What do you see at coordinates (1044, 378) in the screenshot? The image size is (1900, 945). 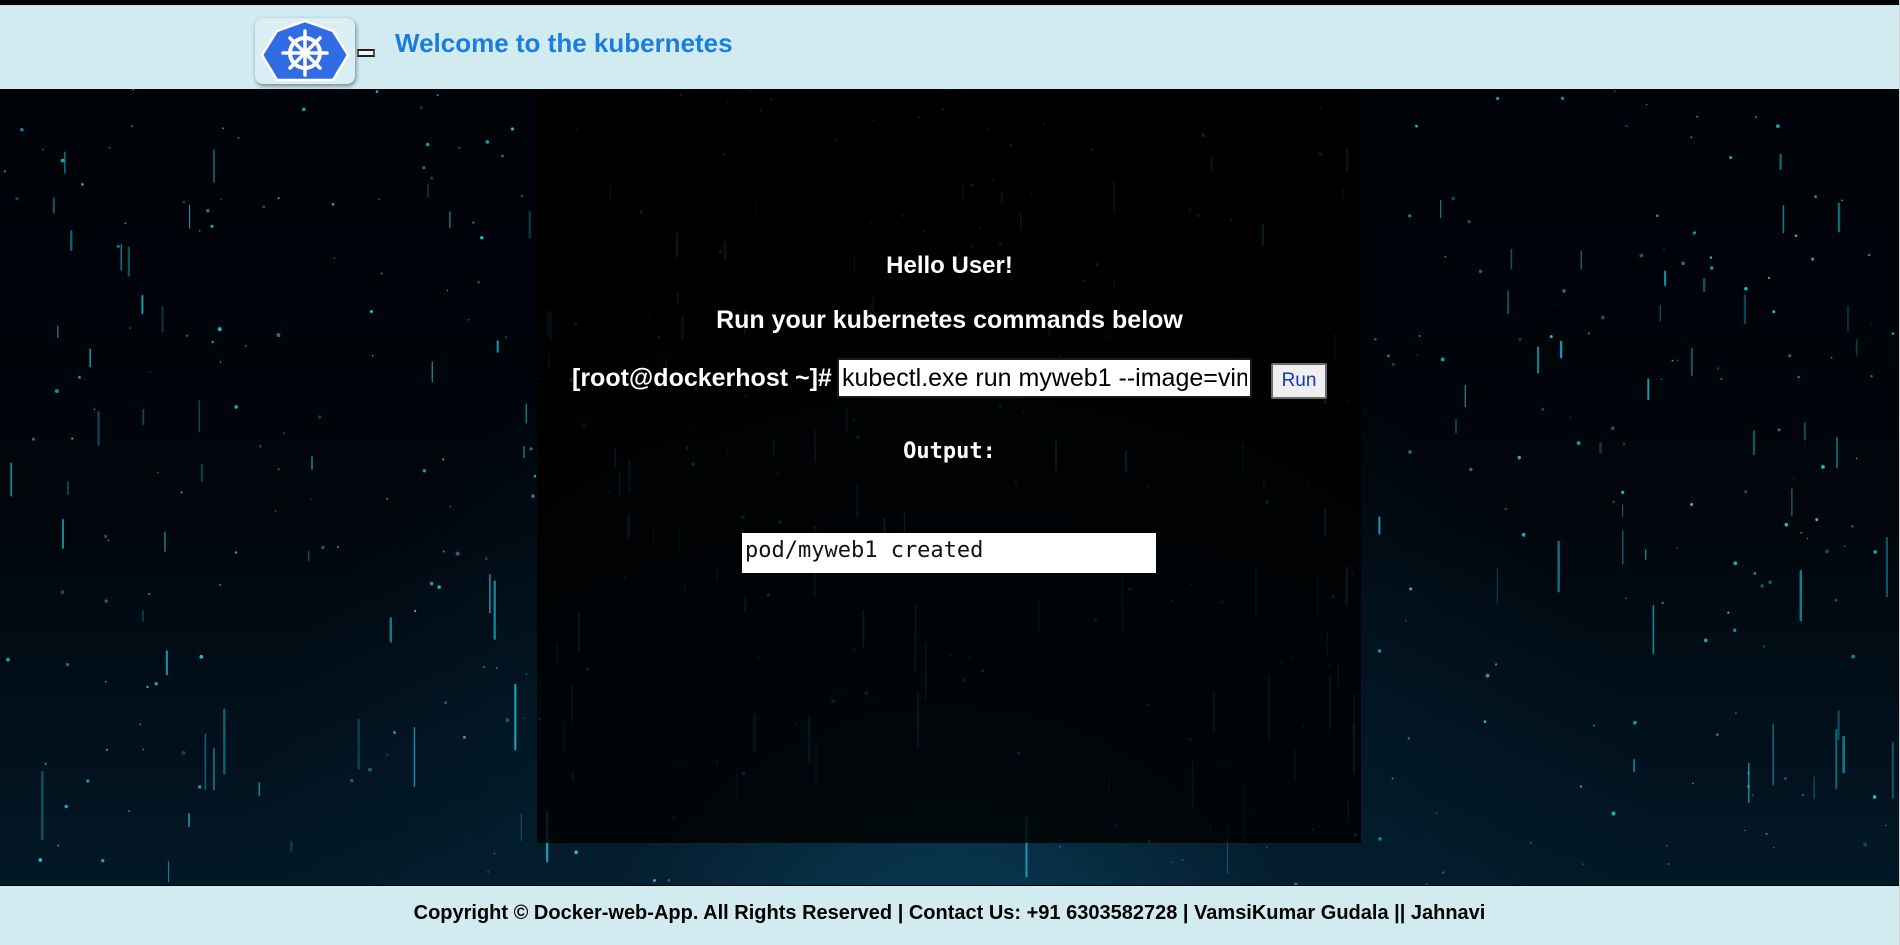 I see `command-input` at bounding box center [1044, 378].